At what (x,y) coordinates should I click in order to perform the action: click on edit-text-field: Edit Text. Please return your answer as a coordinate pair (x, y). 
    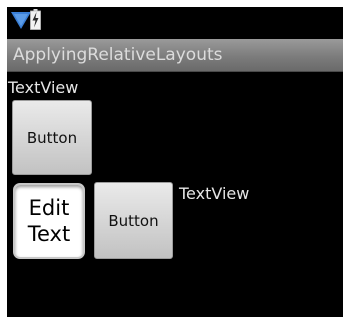
    Looking at the image, I should click on (49, 221).